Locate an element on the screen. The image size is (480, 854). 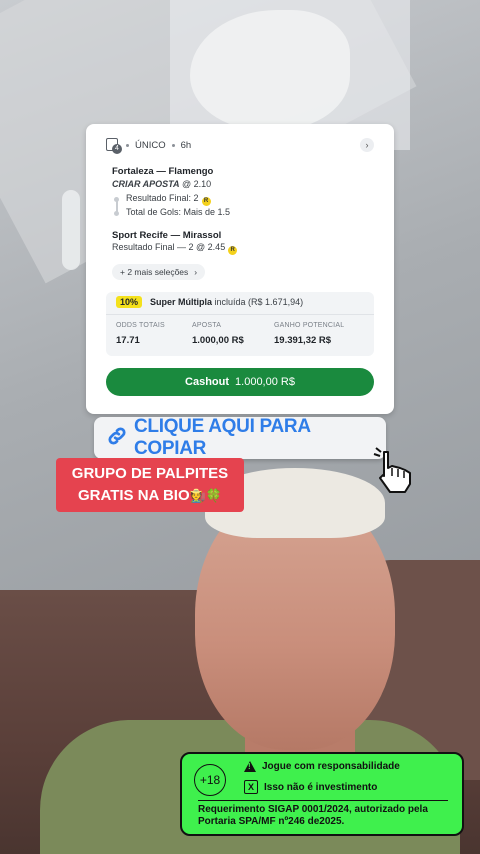
notice-line: Jogue com responsabilidade is located at coordinates (322, 766).